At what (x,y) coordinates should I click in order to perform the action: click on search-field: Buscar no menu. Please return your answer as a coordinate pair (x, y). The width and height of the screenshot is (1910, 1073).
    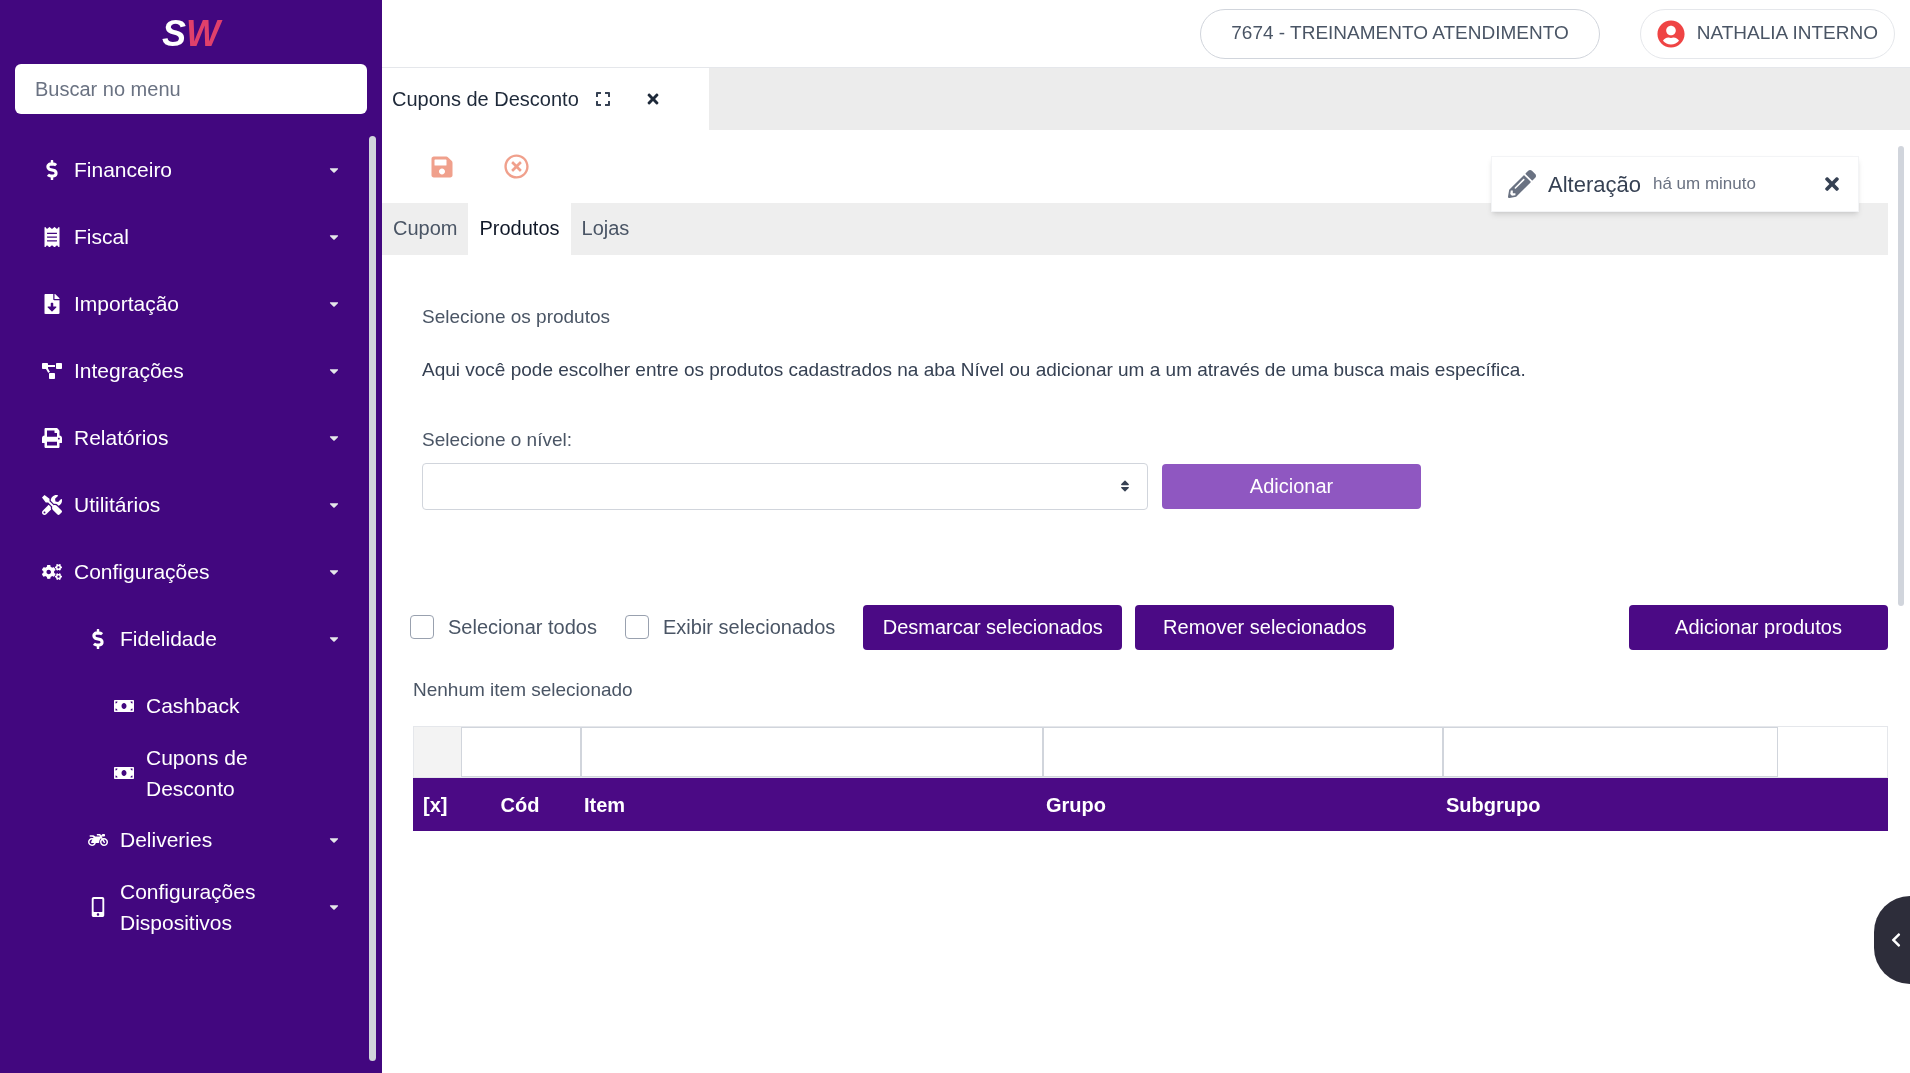
    Looking at the image, I should click on (191, 89).